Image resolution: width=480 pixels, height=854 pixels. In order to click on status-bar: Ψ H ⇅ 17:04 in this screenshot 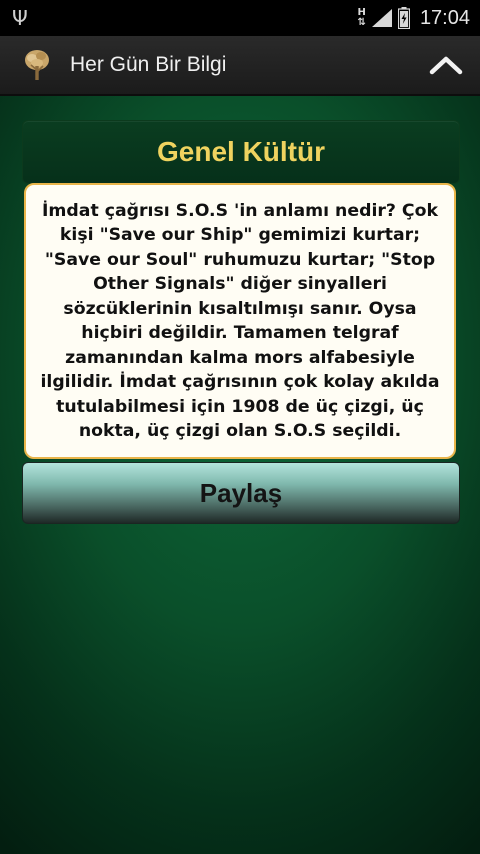, I will do `click(240, 18)`.